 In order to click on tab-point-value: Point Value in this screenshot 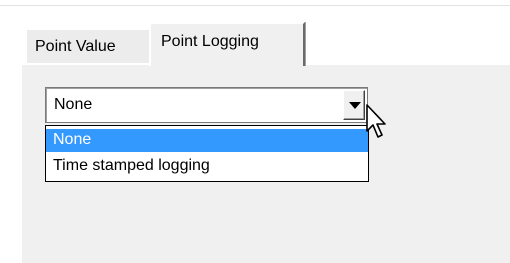, I will do `click(88, 47)`.